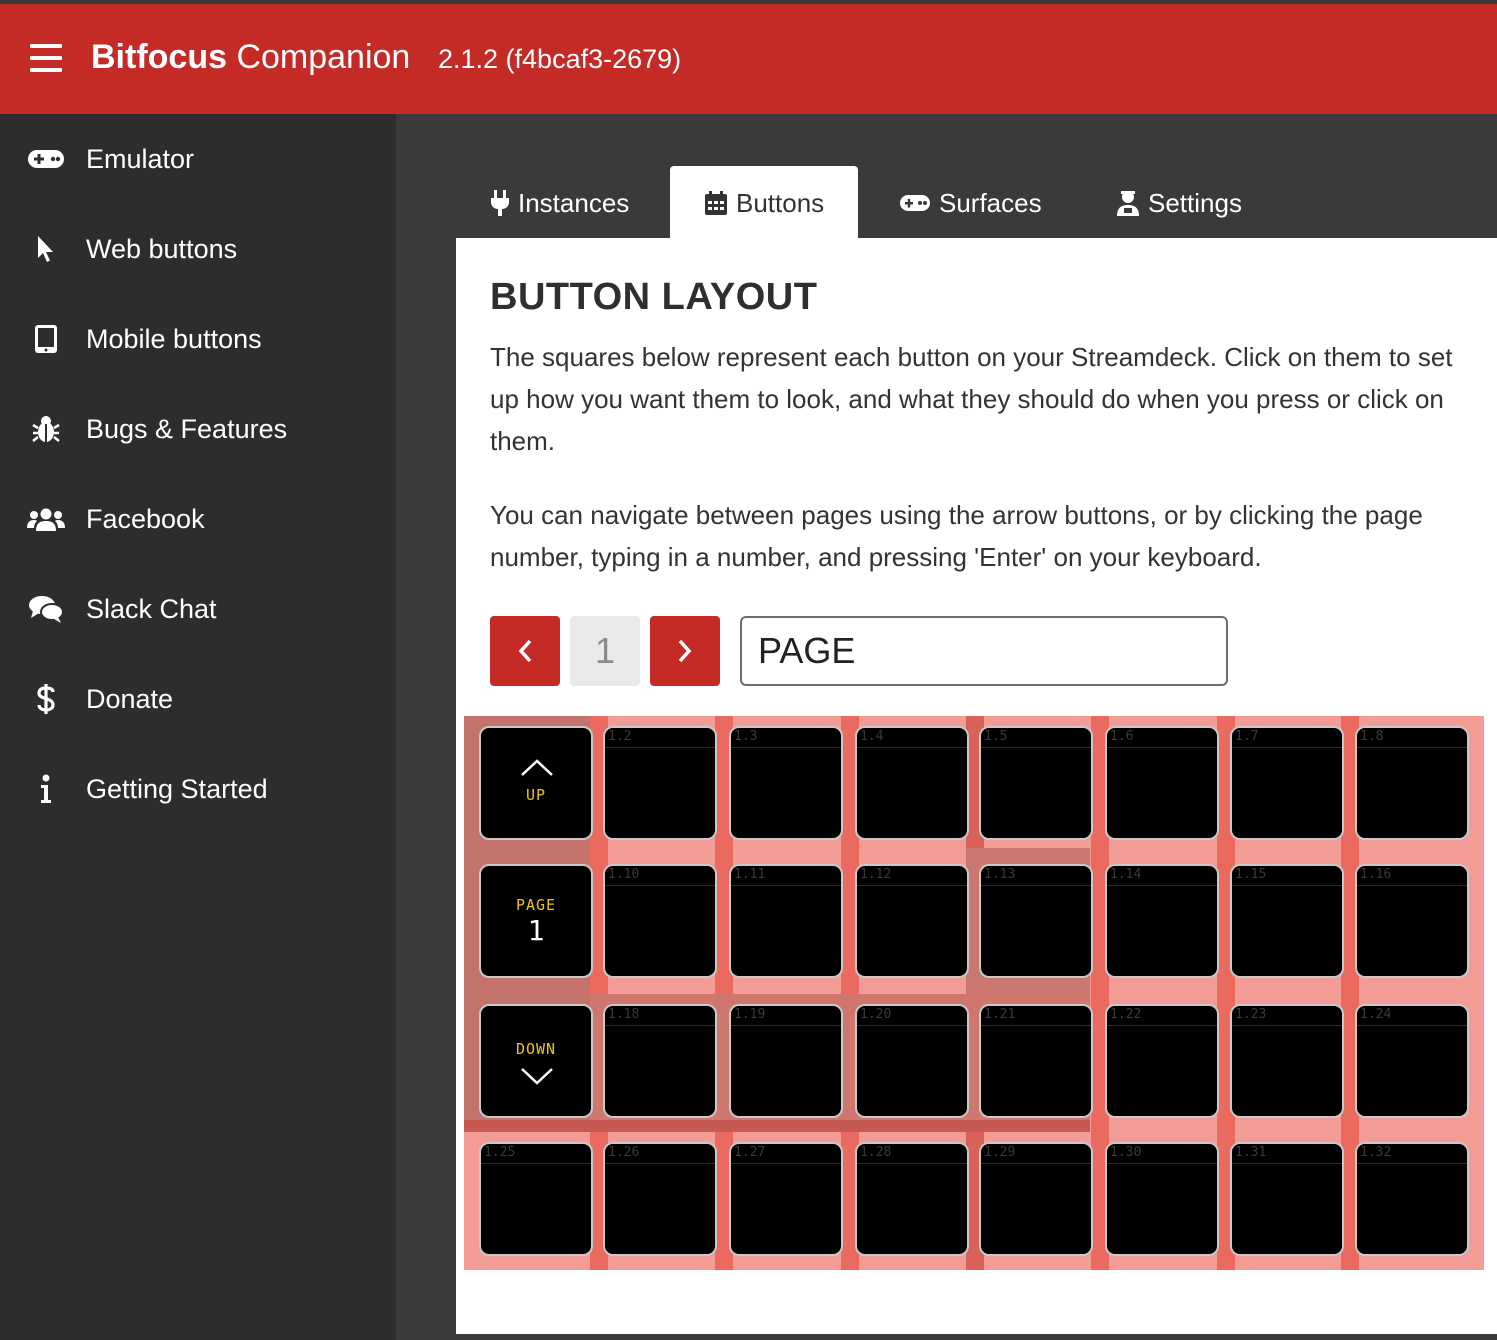 This screenshot has height=1340, width=1497. What do you see at coordinates (912, 1199) in the screenshot?
I see `grid-key: 1.28` at bounding box center [912, 1199].